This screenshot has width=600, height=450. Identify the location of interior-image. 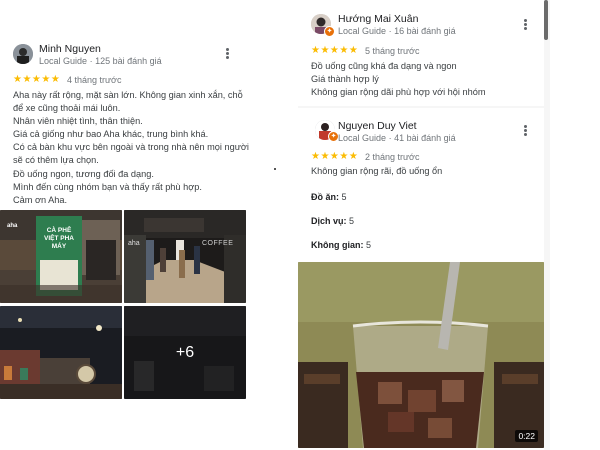
(61, 352).